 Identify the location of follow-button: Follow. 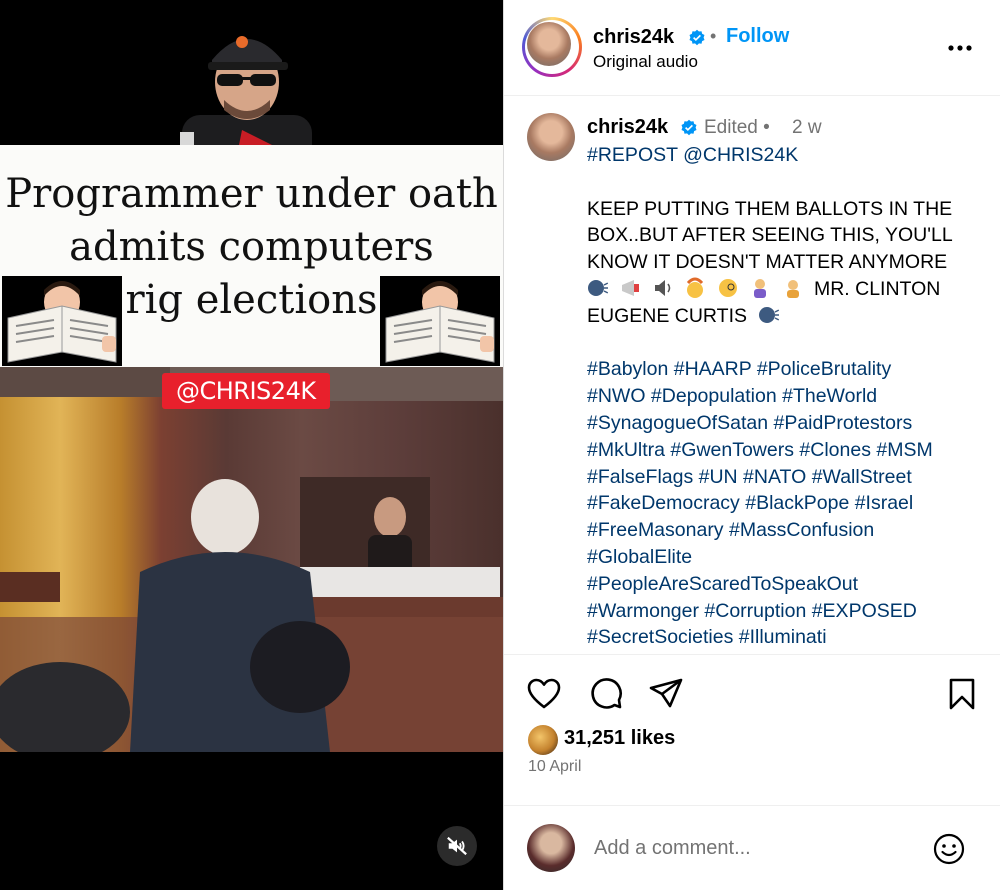
(757, 36).